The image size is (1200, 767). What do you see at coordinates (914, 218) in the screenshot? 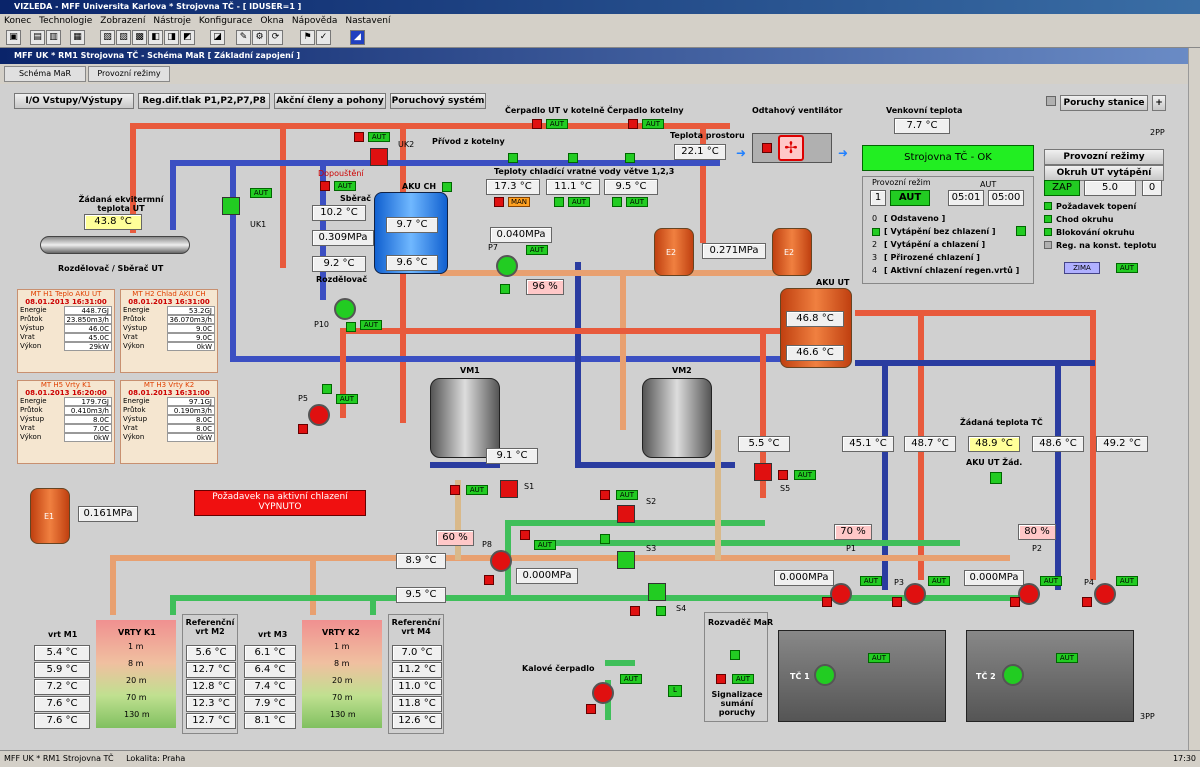
I see `mode-item: [ Odstaveno ]` at bounding box center [914, 218].